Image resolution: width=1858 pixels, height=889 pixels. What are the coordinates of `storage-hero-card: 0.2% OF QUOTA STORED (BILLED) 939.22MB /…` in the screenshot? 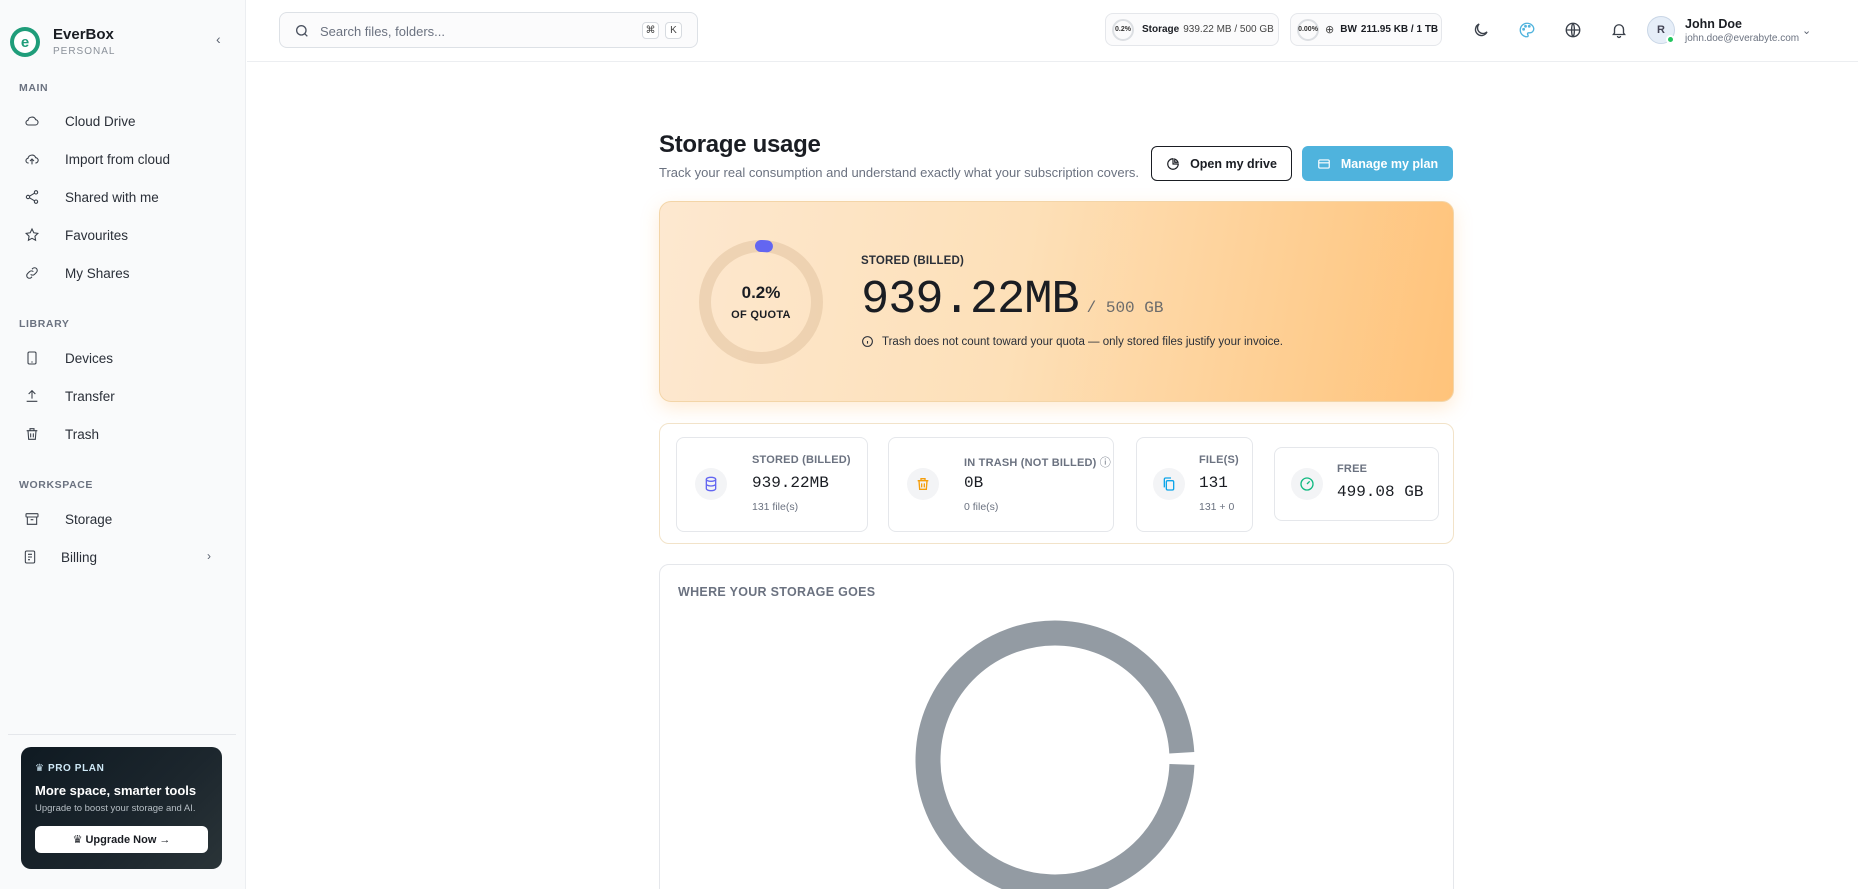 It's located at (1056, 301).